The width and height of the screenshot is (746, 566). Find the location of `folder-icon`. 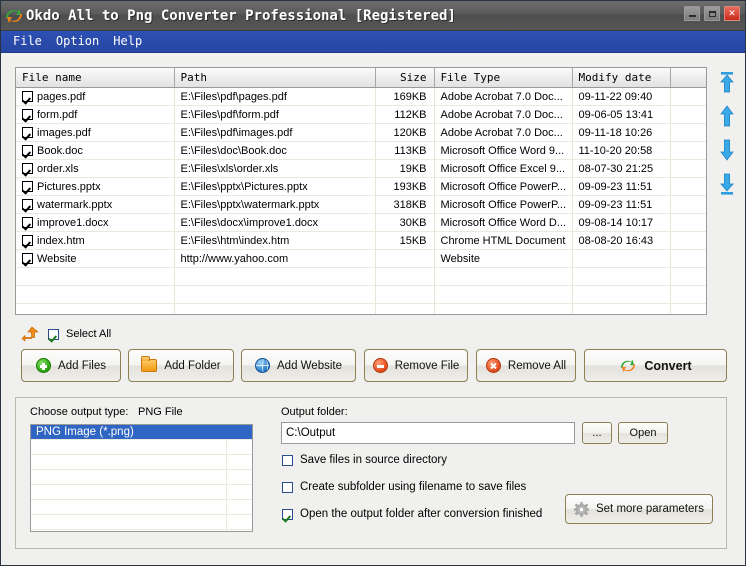

folder-icon is located at coordinates (149, 364).